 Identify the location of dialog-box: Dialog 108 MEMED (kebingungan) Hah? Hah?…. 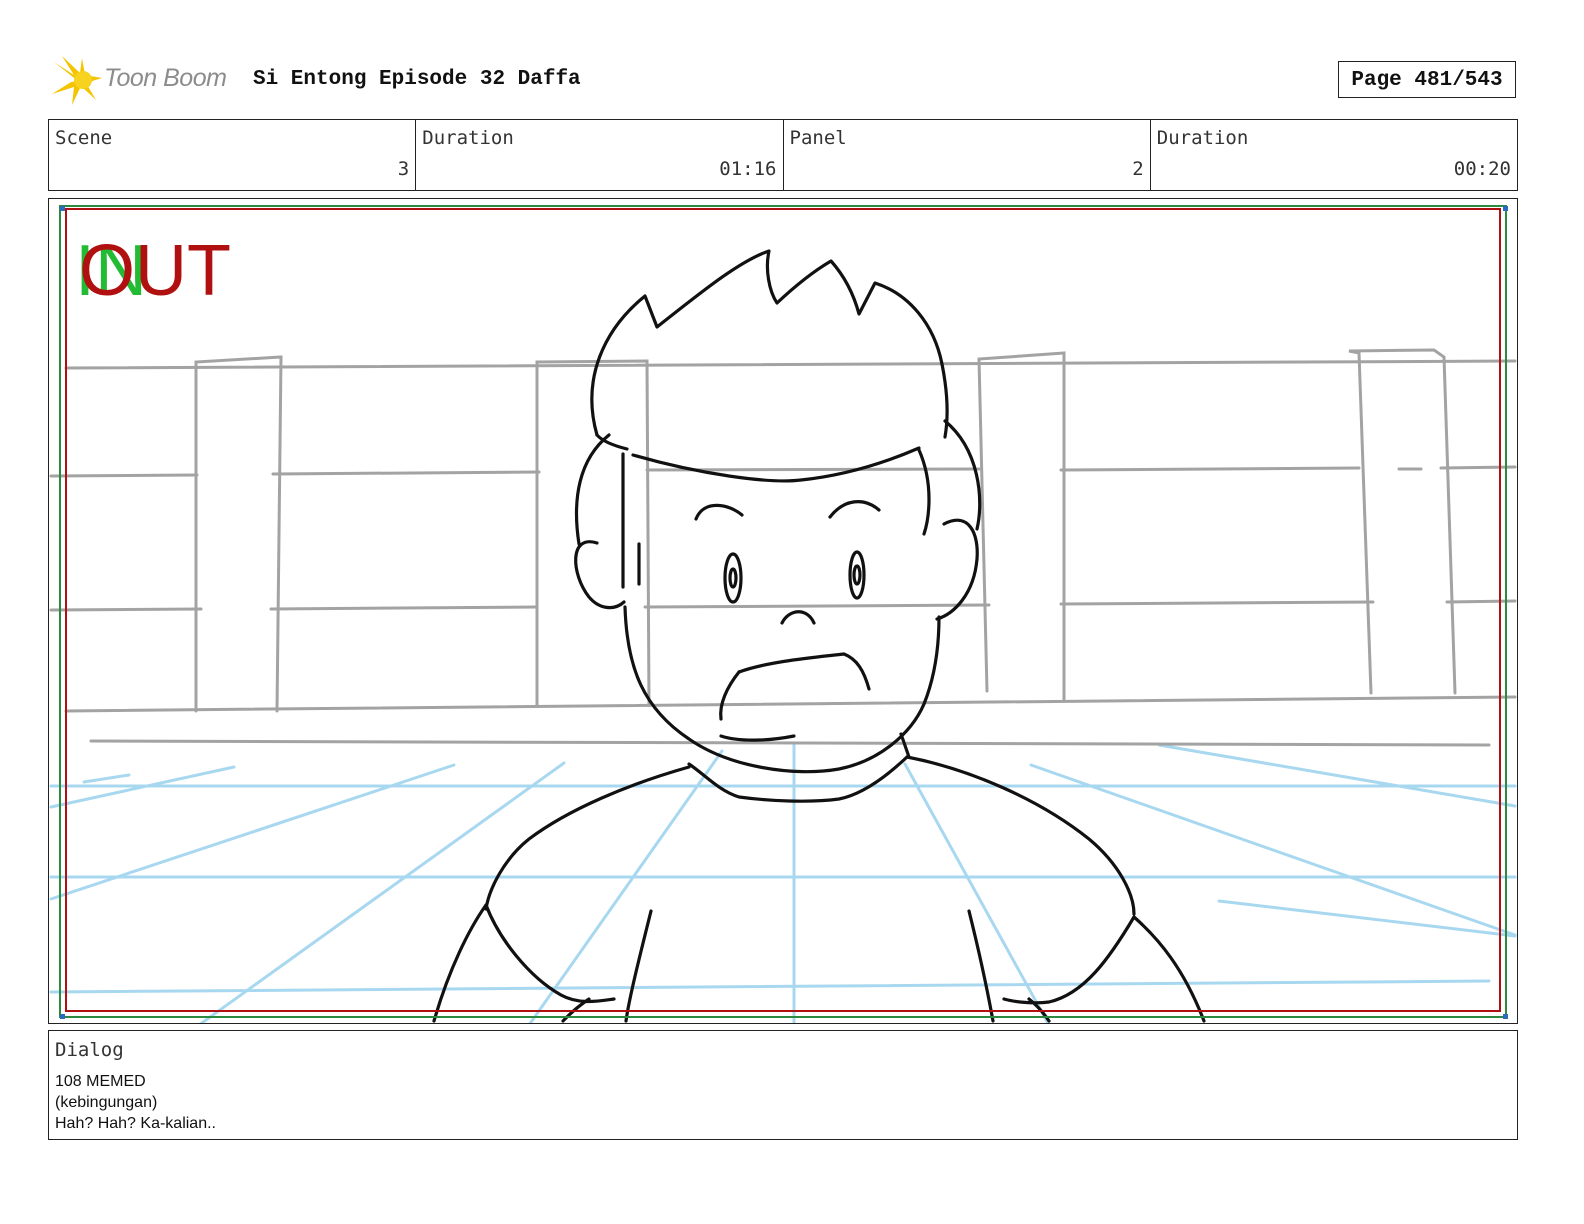
(783, 1085).